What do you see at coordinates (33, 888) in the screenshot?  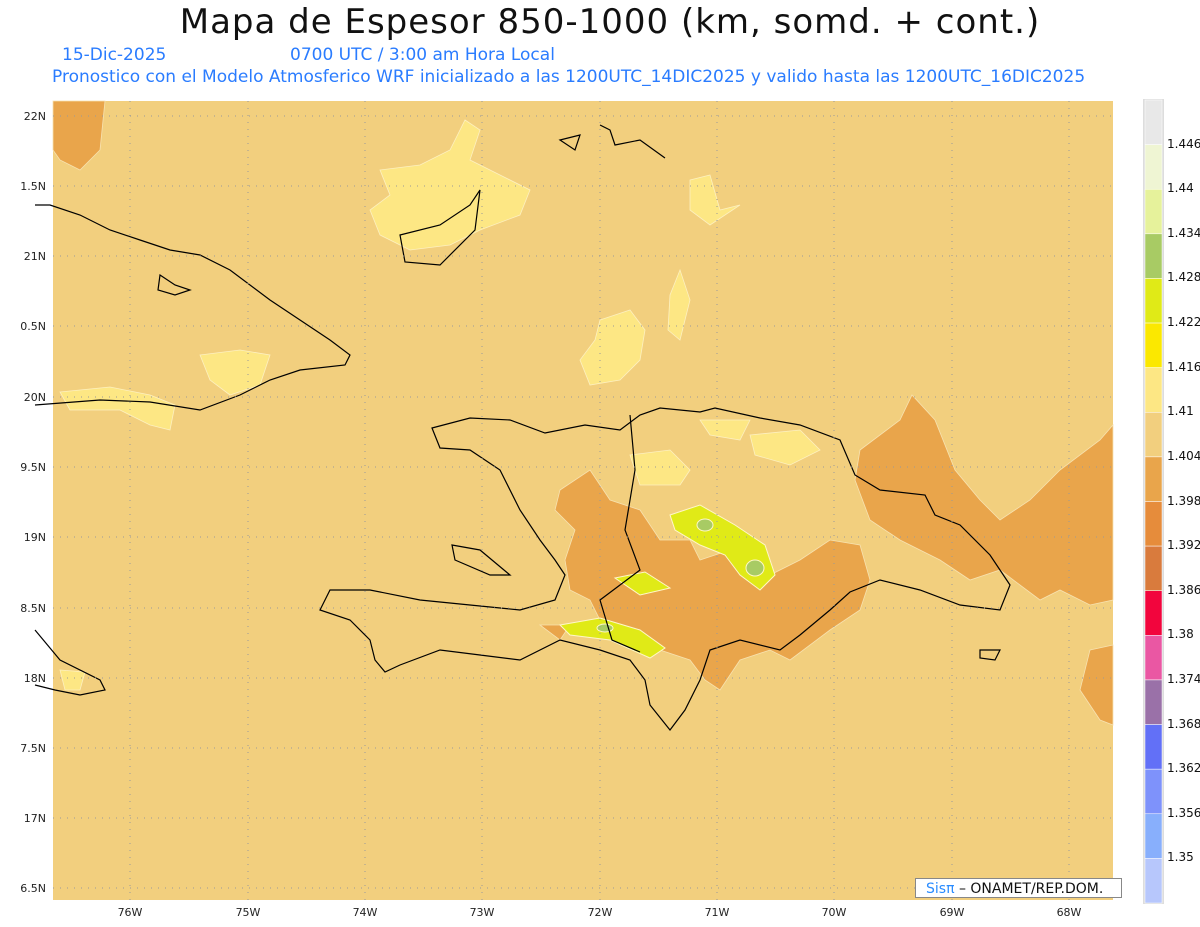 I see `lat-label: 6.5N` at bounding box center [33, 888].